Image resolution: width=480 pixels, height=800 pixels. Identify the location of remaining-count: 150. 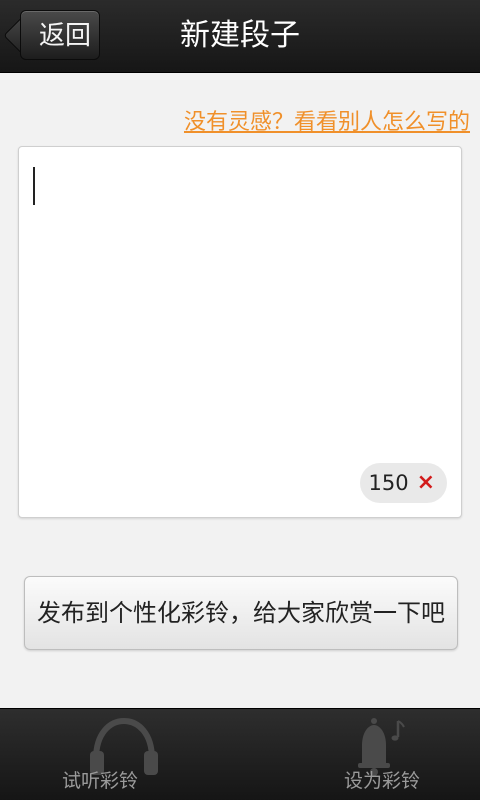
(388, 483).